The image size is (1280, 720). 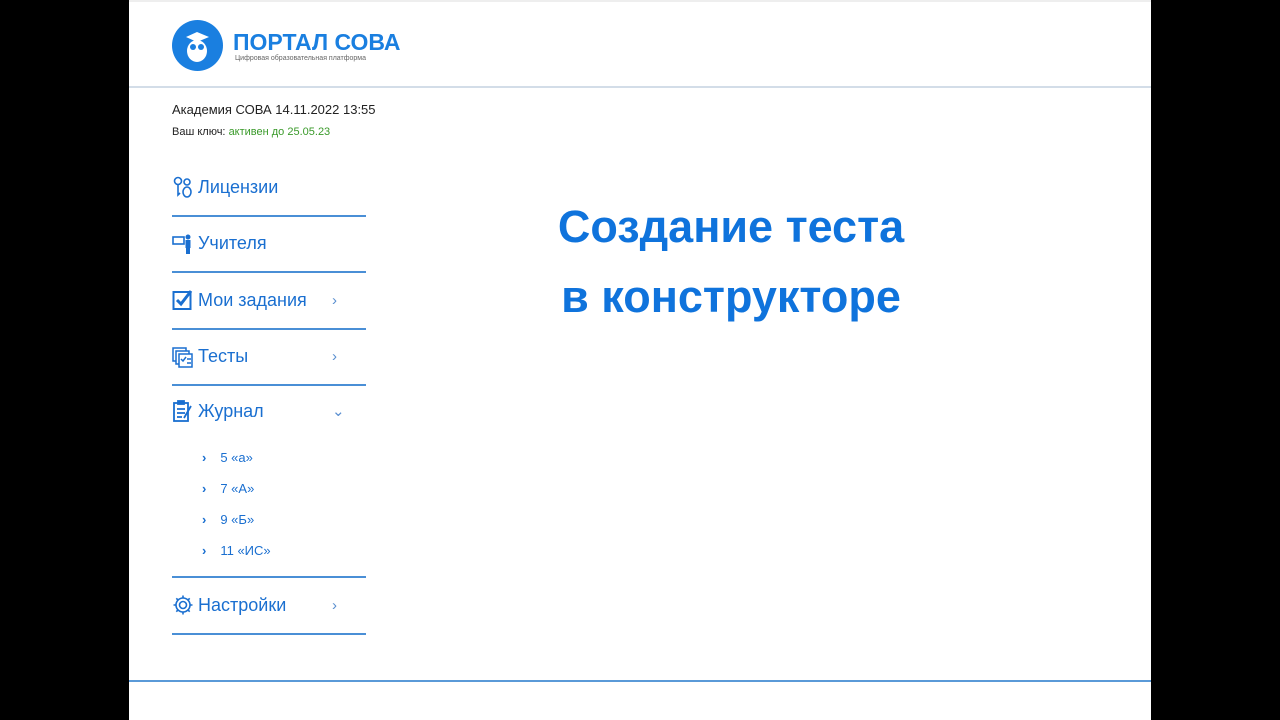 I want to click on owl-logo-icon, so click(x=197, y=45).